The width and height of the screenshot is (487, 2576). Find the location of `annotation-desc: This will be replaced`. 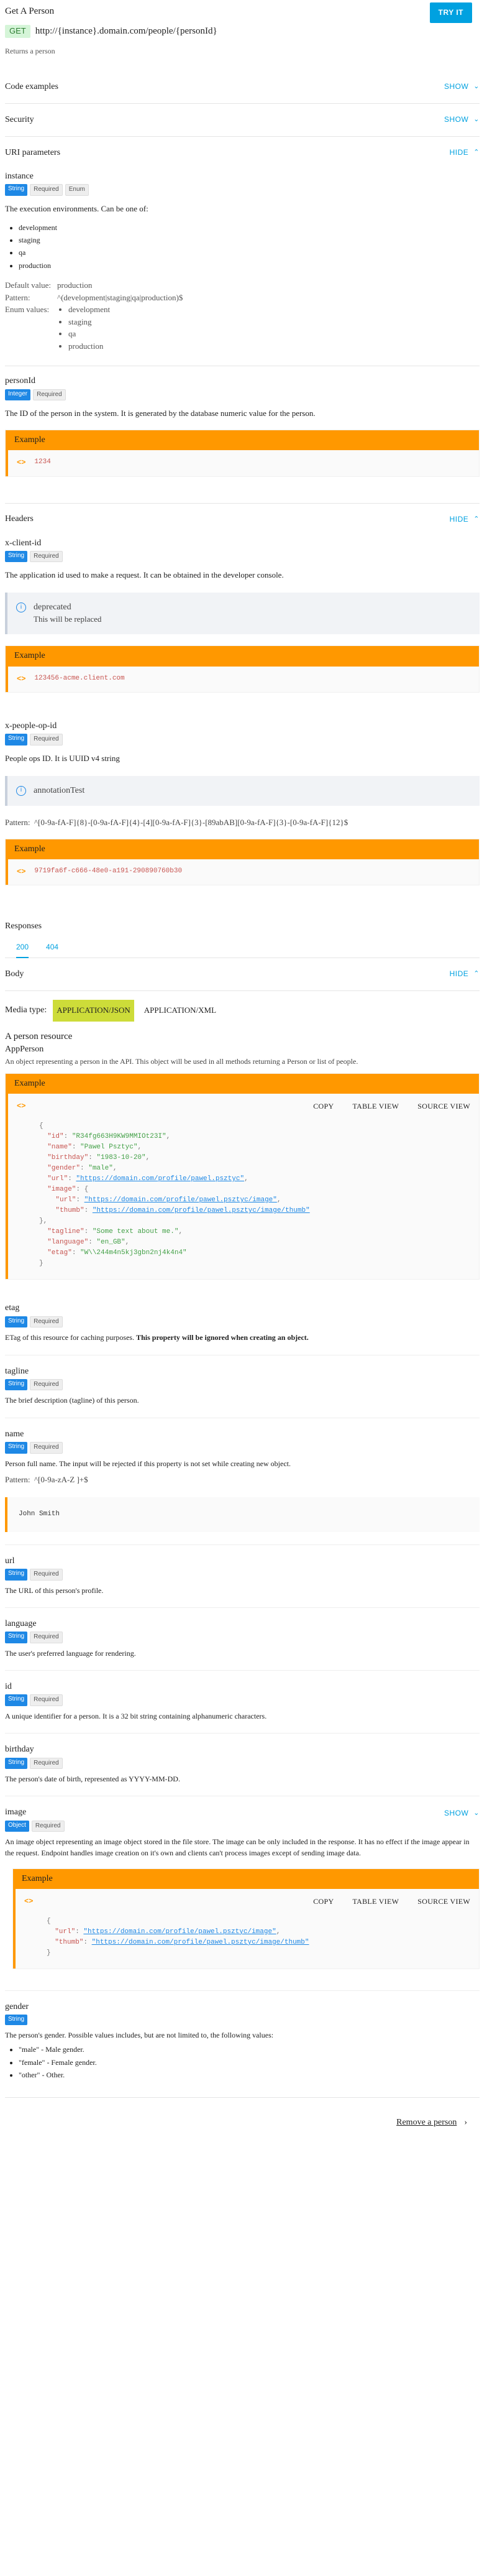

annotation-desc: This will be replaced is located at coordinates (68, 619).